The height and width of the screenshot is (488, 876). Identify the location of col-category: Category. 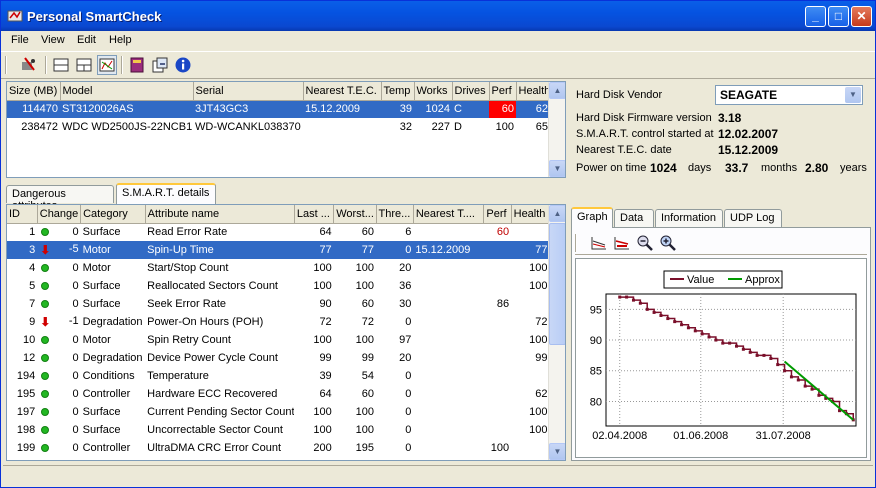
(113, 214).